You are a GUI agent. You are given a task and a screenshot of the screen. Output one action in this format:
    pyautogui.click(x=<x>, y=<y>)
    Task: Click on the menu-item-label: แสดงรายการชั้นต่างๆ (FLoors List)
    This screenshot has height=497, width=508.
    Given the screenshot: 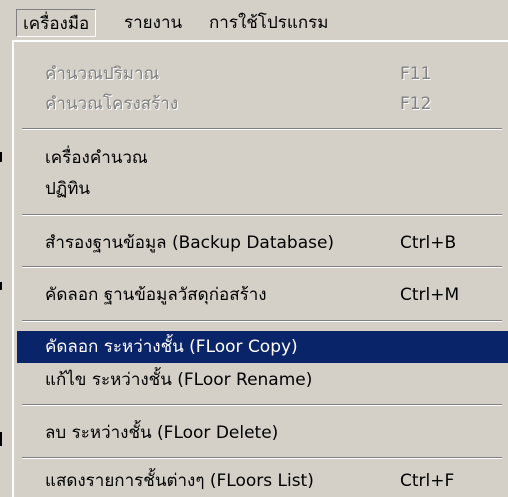 What is the action you would take?
    pyautogui.click(x=179, y=481)
    